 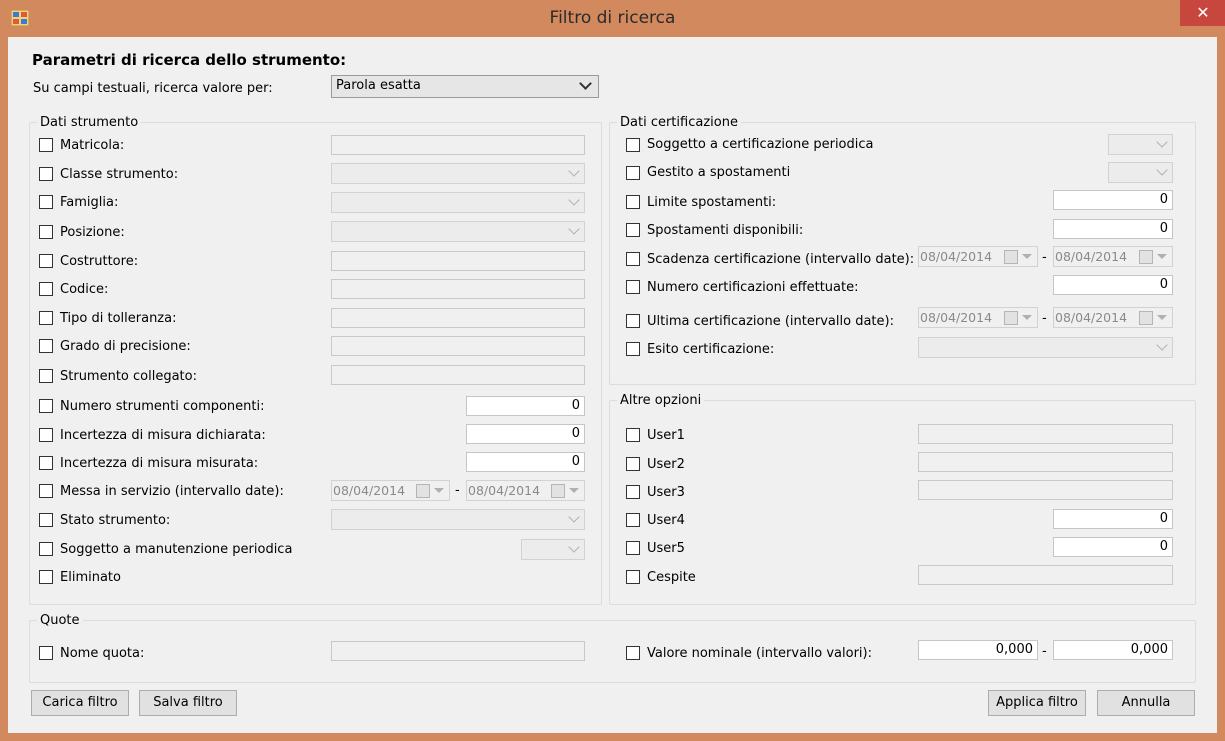 I want to click on tolleranza-input, so click(x=458, y=318).